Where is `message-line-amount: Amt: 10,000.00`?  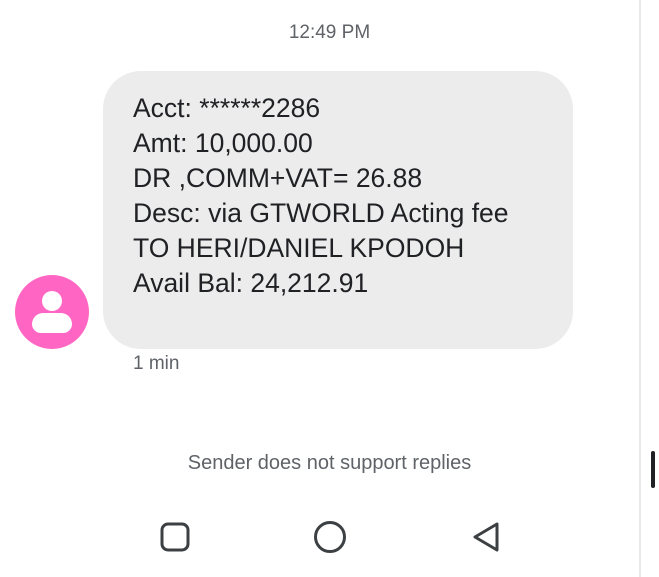 message-line-amount: Amt: 10,000.00 is located at coordinates (223, 143).